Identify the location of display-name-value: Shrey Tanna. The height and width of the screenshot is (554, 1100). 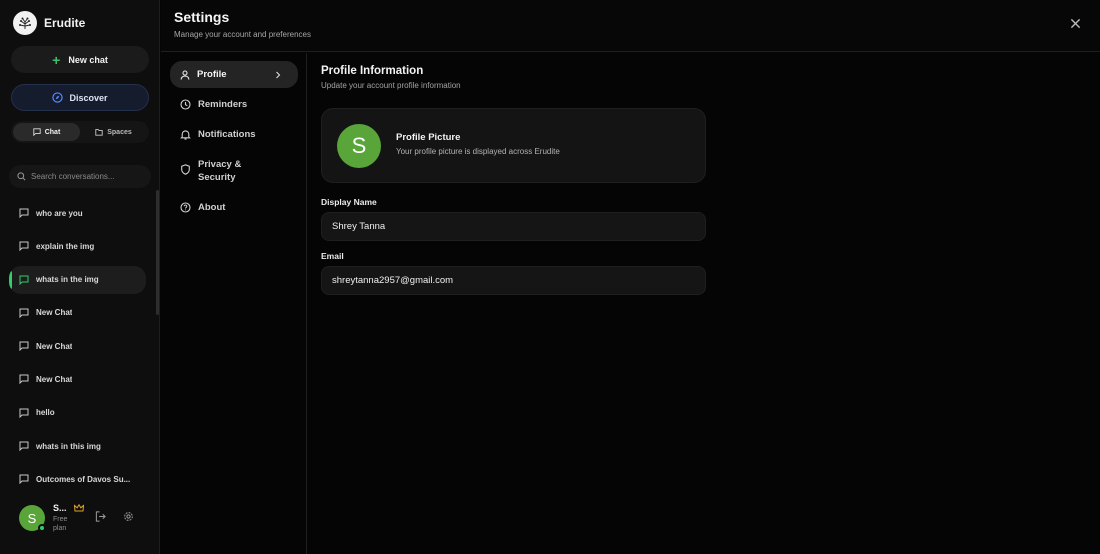
(359, 226).